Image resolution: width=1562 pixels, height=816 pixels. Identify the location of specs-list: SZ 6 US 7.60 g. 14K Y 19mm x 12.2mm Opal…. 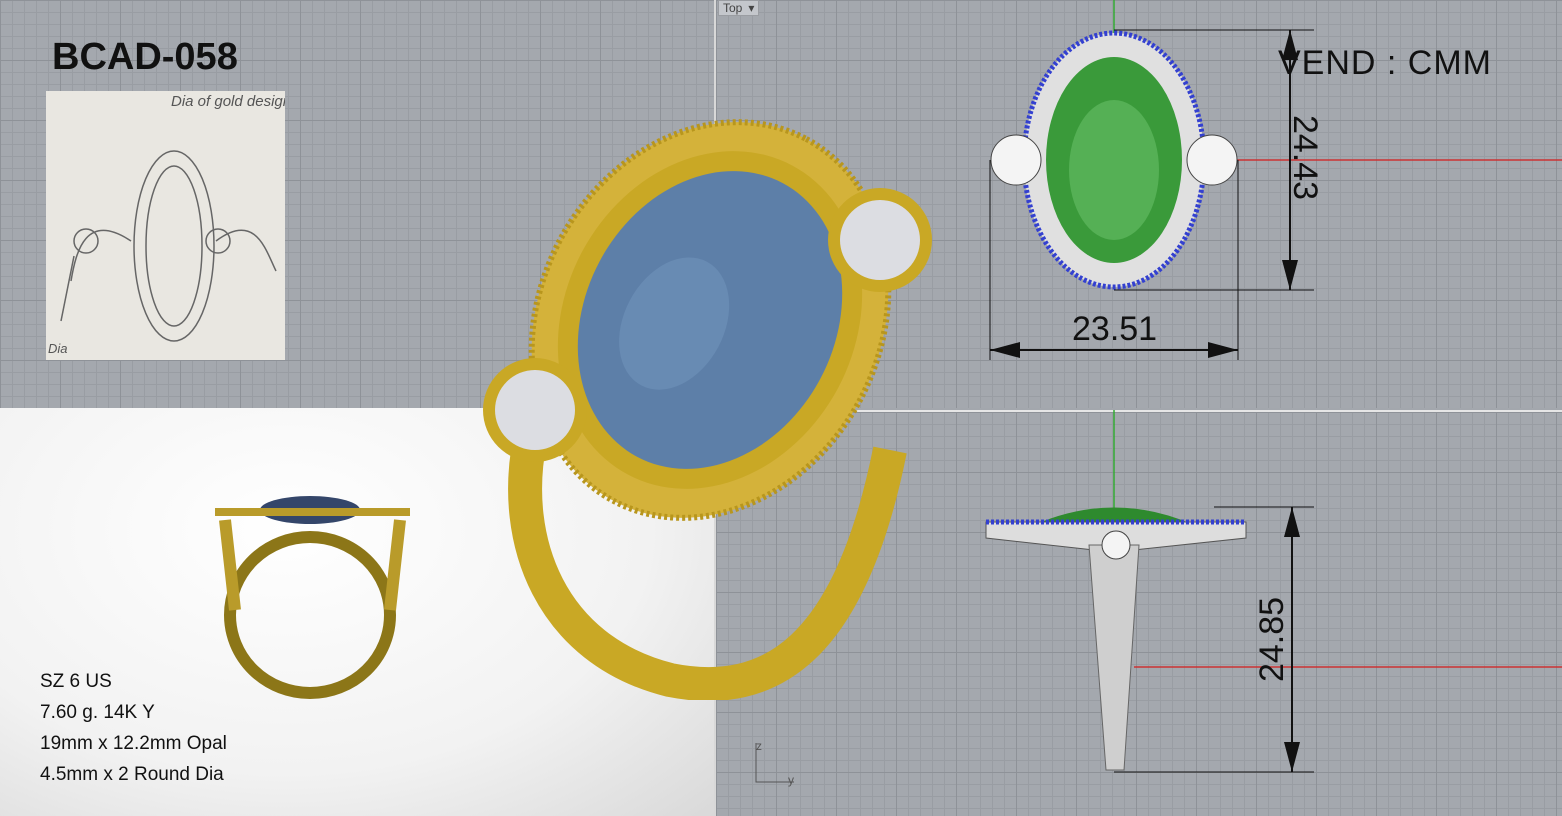
(133, 728).